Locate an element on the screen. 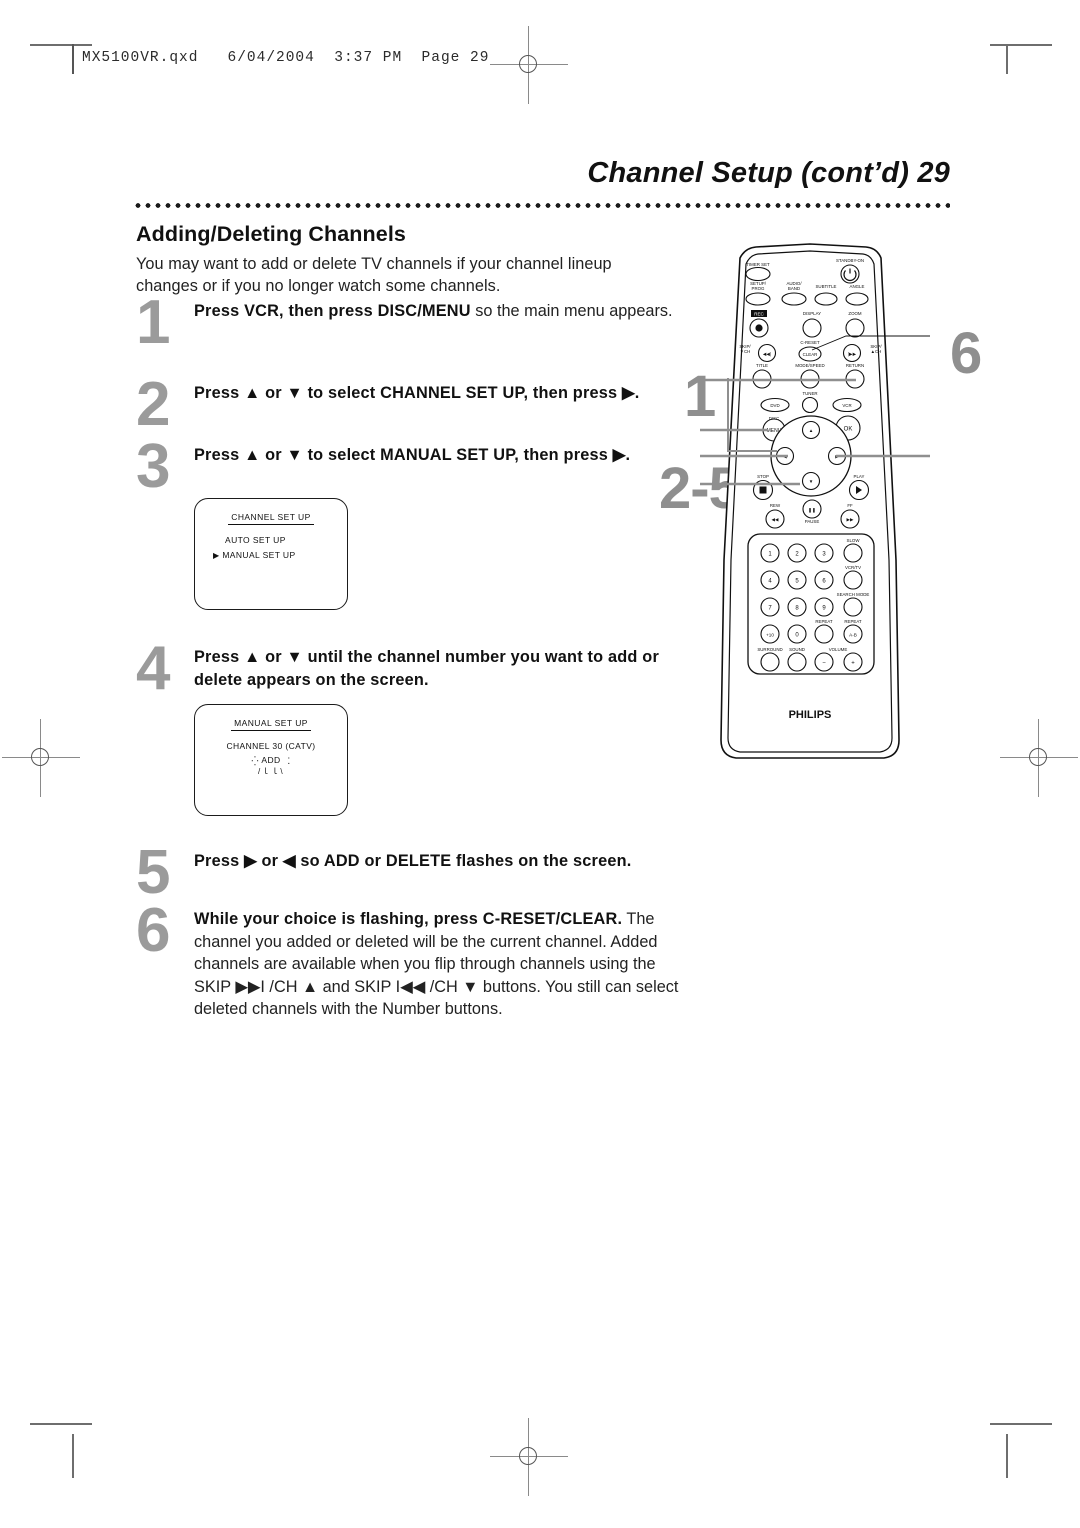 This screenshot has width=1080, height=1528. registration-mark-right is located at coordinates (1039, 758).